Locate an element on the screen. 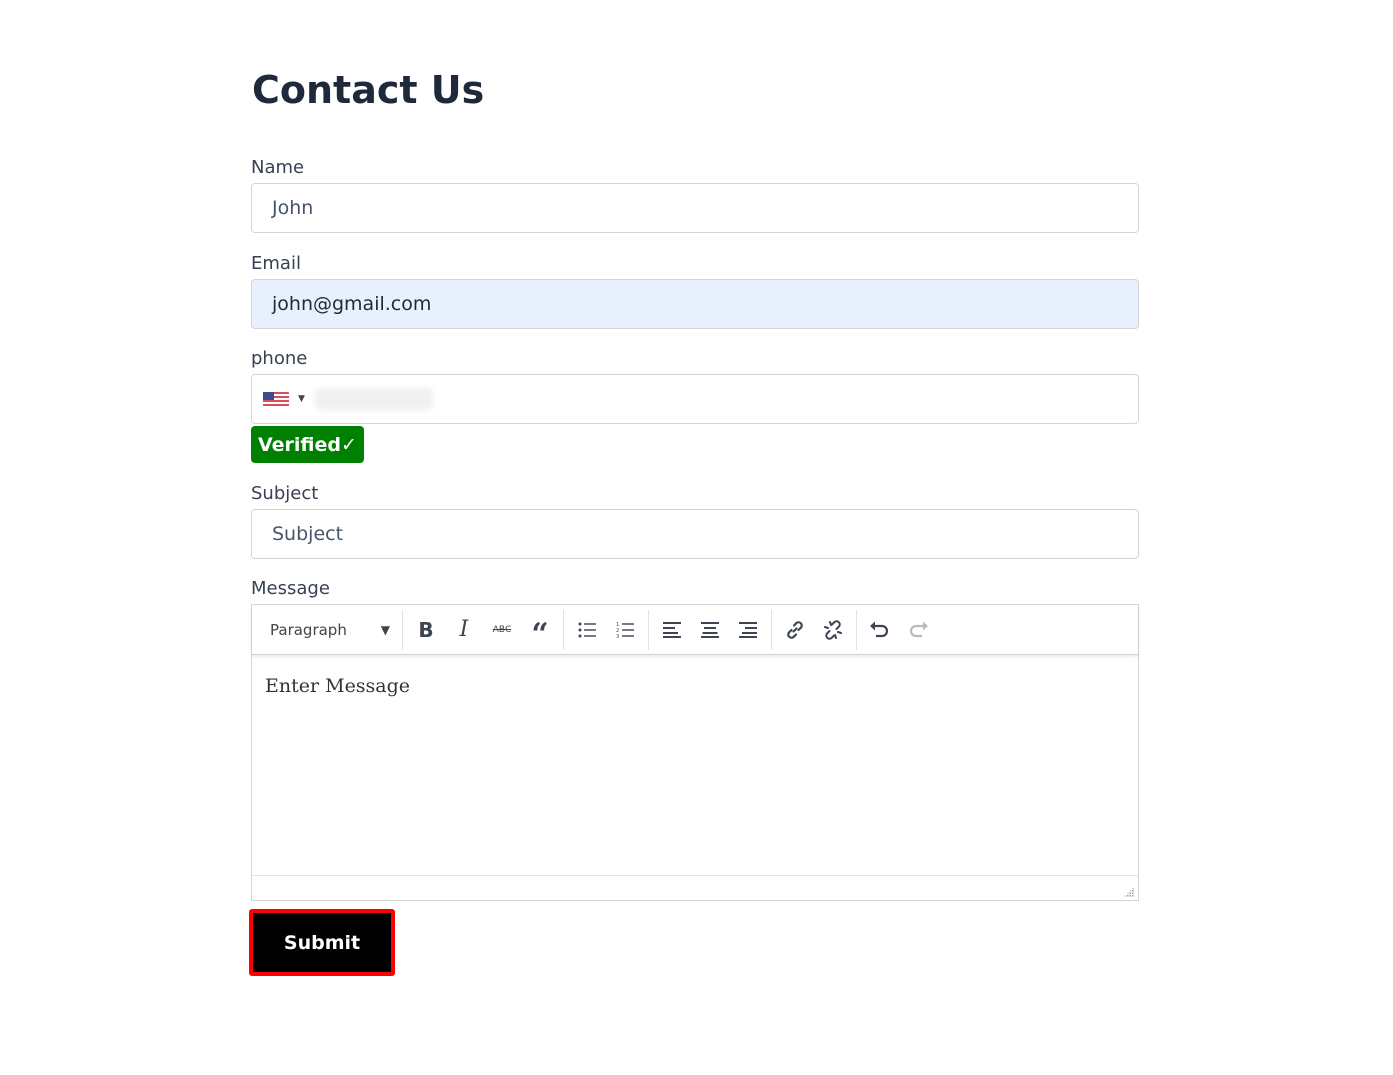 This screenshot has height=1075, width=1393. unlink-icon is located at coordinates (833, 629).